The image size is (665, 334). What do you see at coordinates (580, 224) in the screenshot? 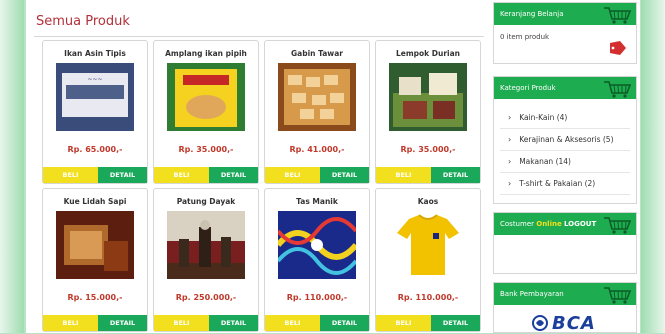
I see `logout-link: LOGOUT` at bounding box center [580, 224].